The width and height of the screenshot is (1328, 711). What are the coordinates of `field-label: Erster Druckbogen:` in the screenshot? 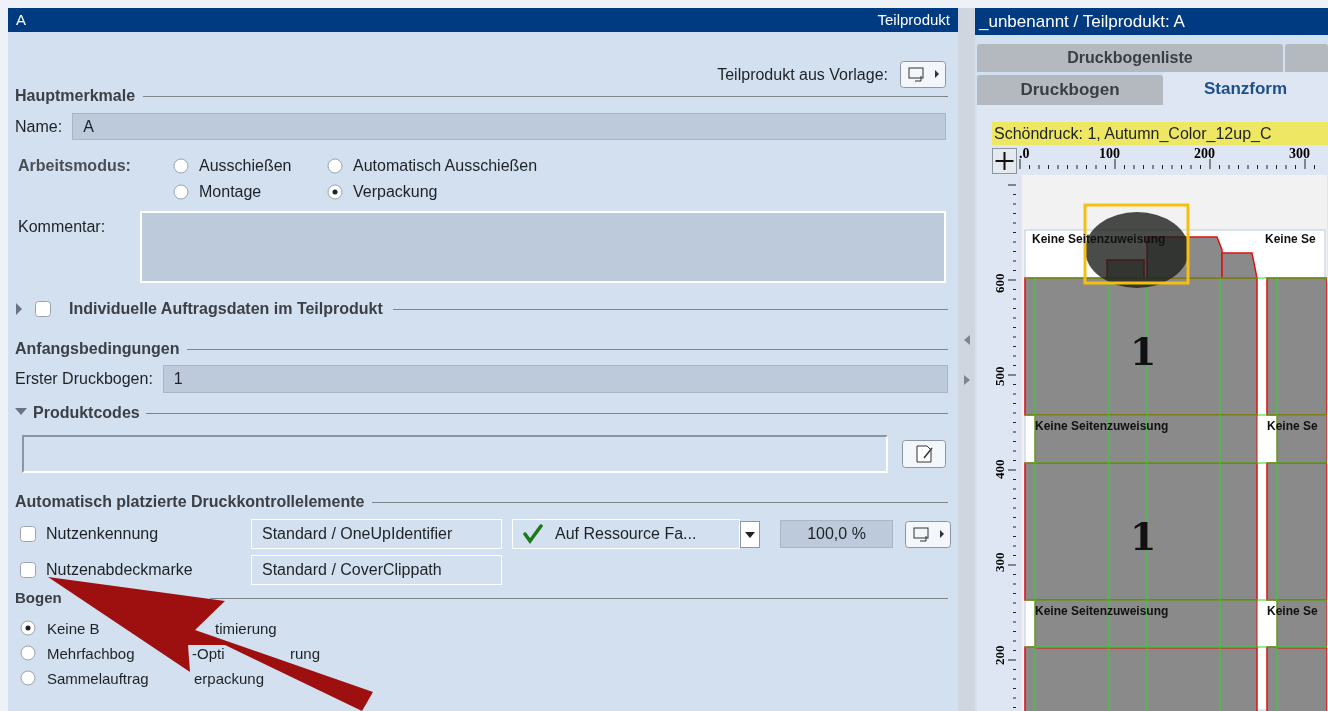 It's located at (84, 379).